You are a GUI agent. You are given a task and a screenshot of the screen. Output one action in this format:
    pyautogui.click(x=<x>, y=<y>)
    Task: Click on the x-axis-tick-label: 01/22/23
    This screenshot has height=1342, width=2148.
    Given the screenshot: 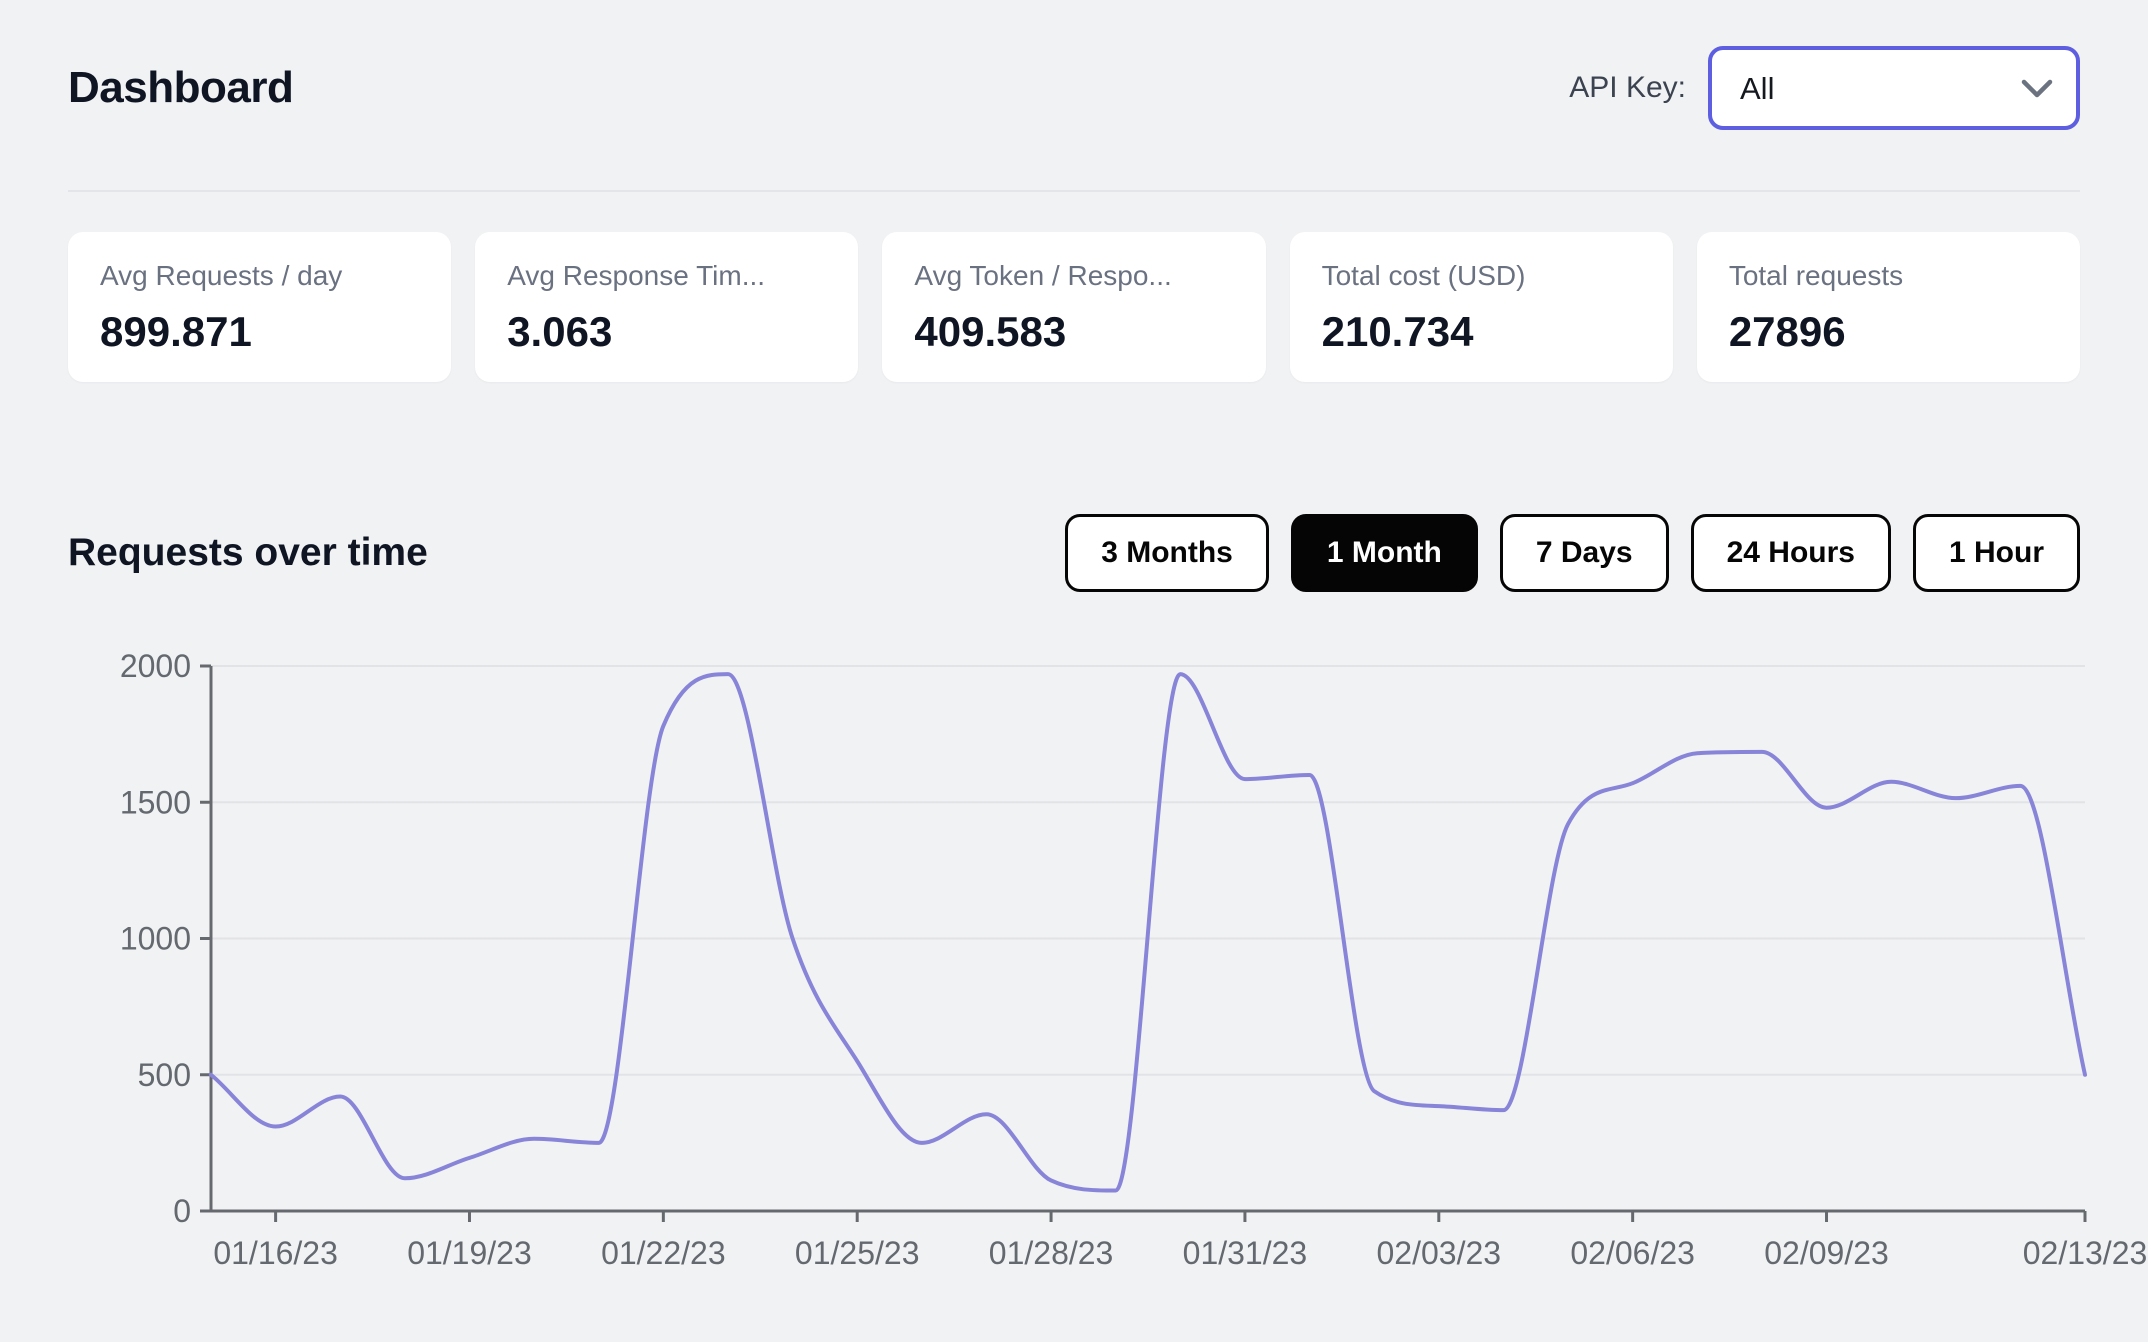 What is the action you would take?
    pyautogui.click(x=663, y=1253)
    